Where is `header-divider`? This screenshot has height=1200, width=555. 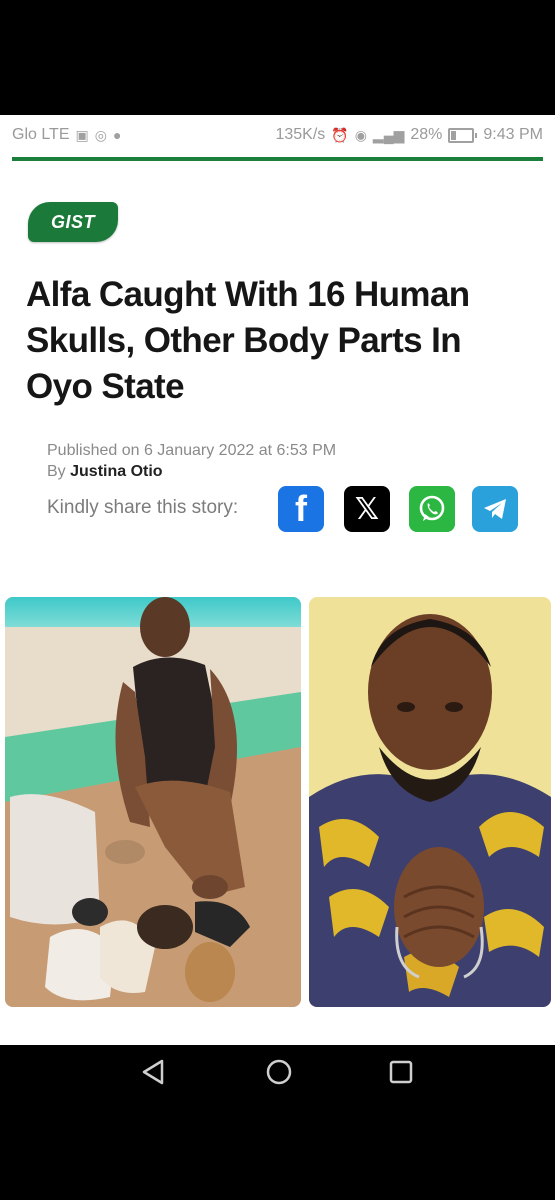
header-divider is located at coordinates (277, 159).